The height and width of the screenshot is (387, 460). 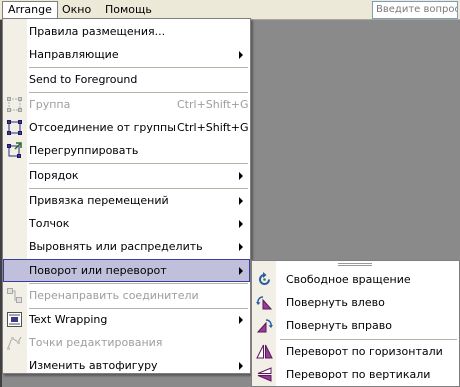 I want to click on rotate-left-icon, so click(x=264, y=302).